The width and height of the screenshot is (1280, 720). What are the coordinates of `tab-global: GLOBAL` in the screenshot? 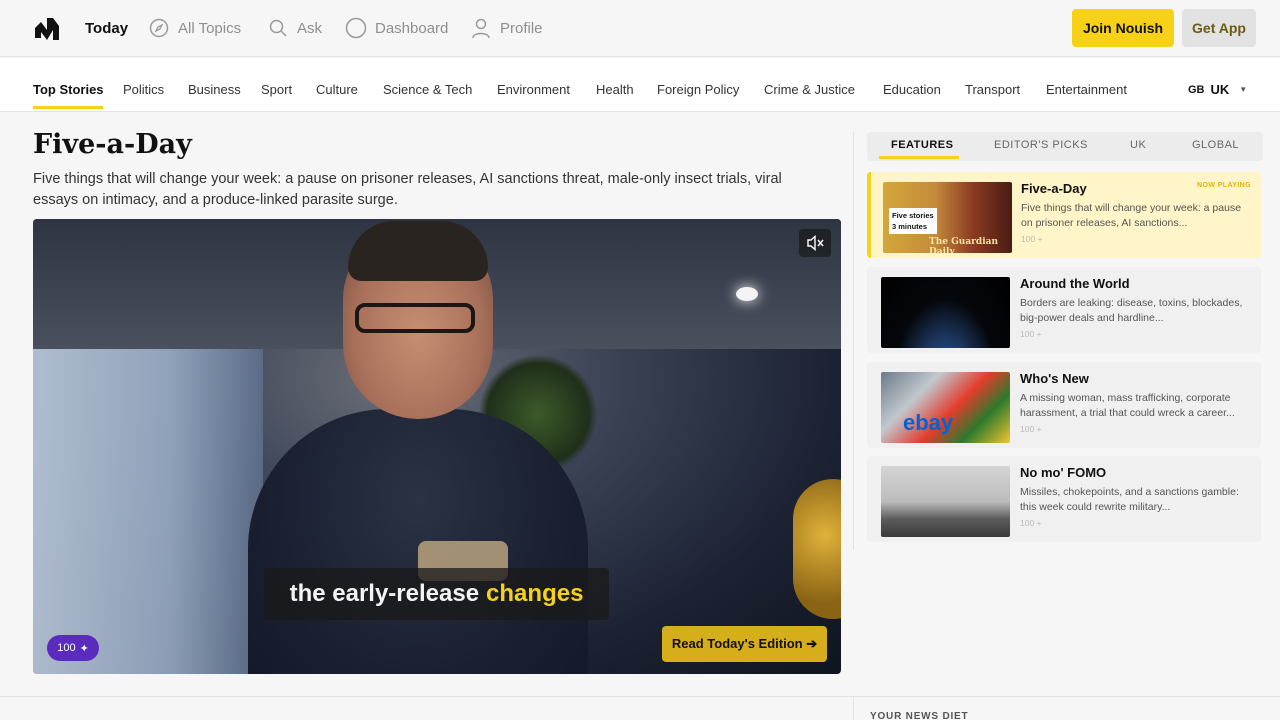 It's located at (1215, 145).